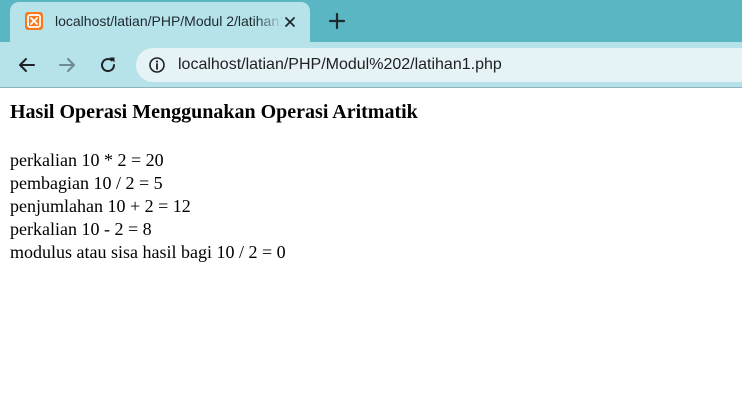 The height and width of the screenshot is (407, 742). What do you see at coordinates (27, 65) in the screenshot?
I see `arrow-left-icon` at bounding box center [27, 65].